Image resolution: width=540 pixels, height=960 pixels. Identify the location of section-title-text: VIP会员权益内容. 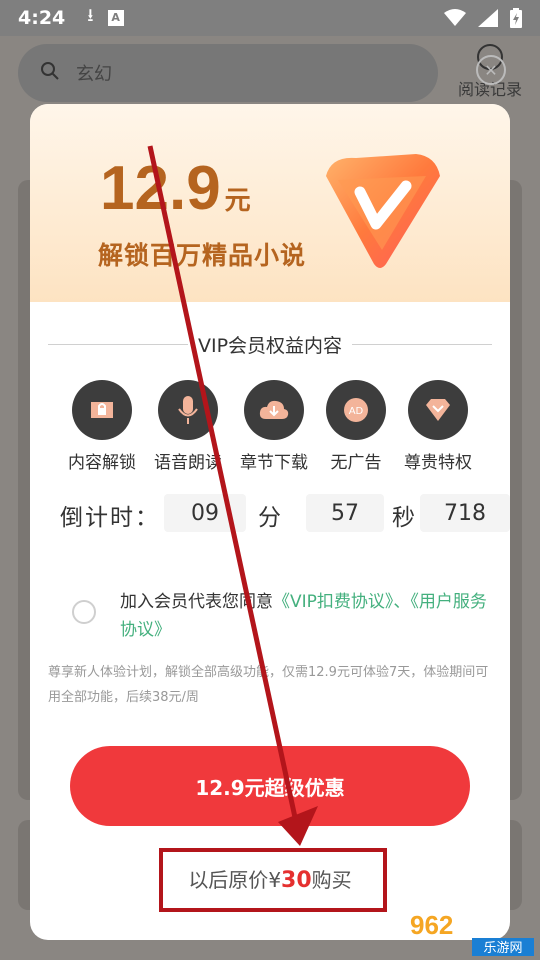
(270, 345).